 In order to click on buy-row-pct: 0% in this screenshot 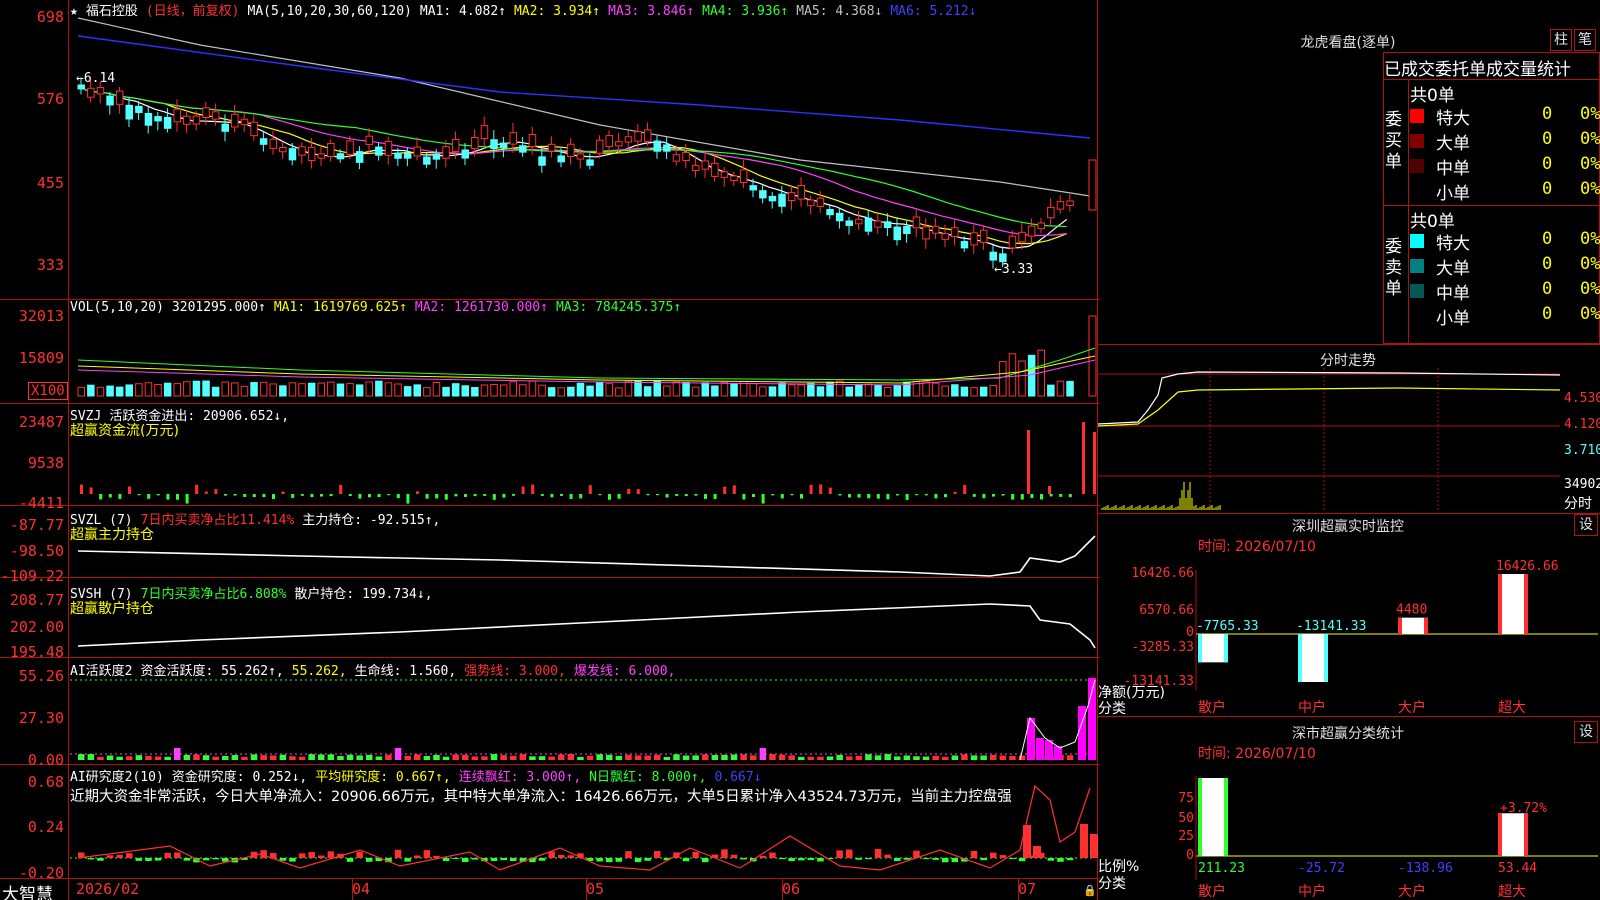, I will do `click(1590, 189)`.